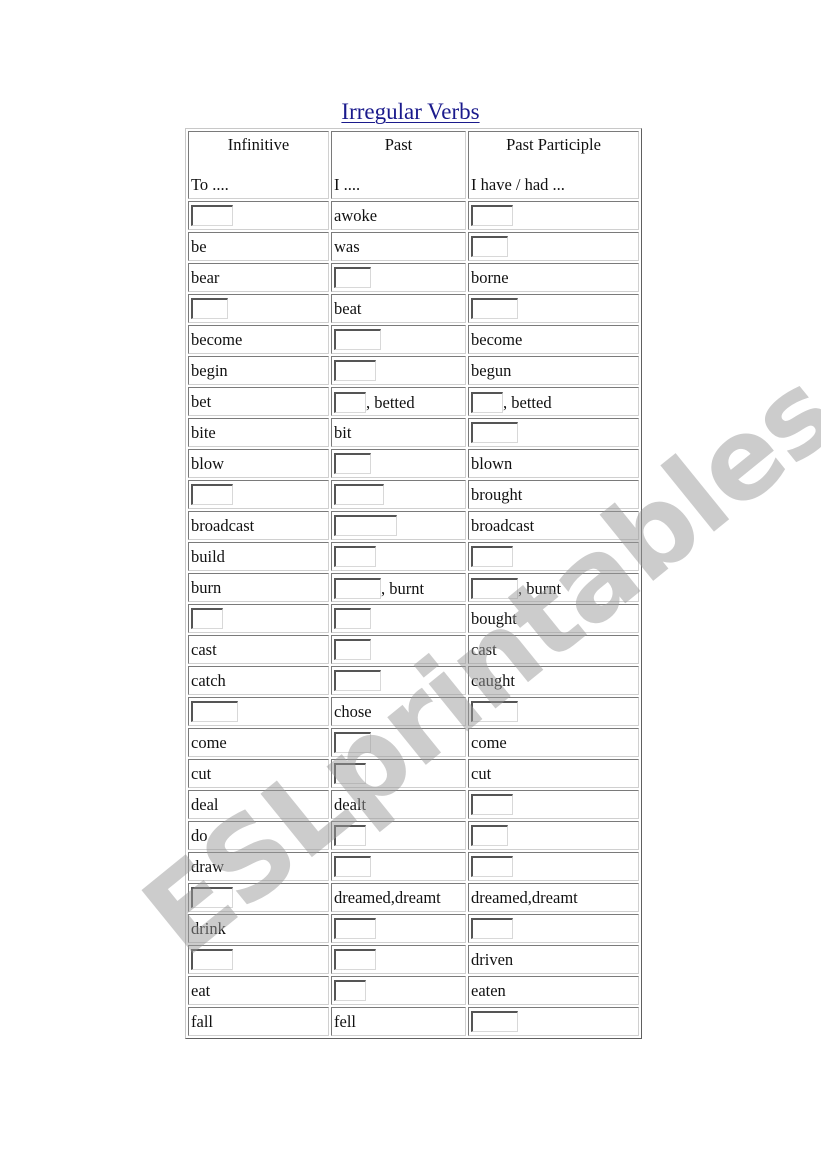 This screenshot has height=1169, width=821. I want to click on title-link: Irregular Verbs, so click(410, 111).